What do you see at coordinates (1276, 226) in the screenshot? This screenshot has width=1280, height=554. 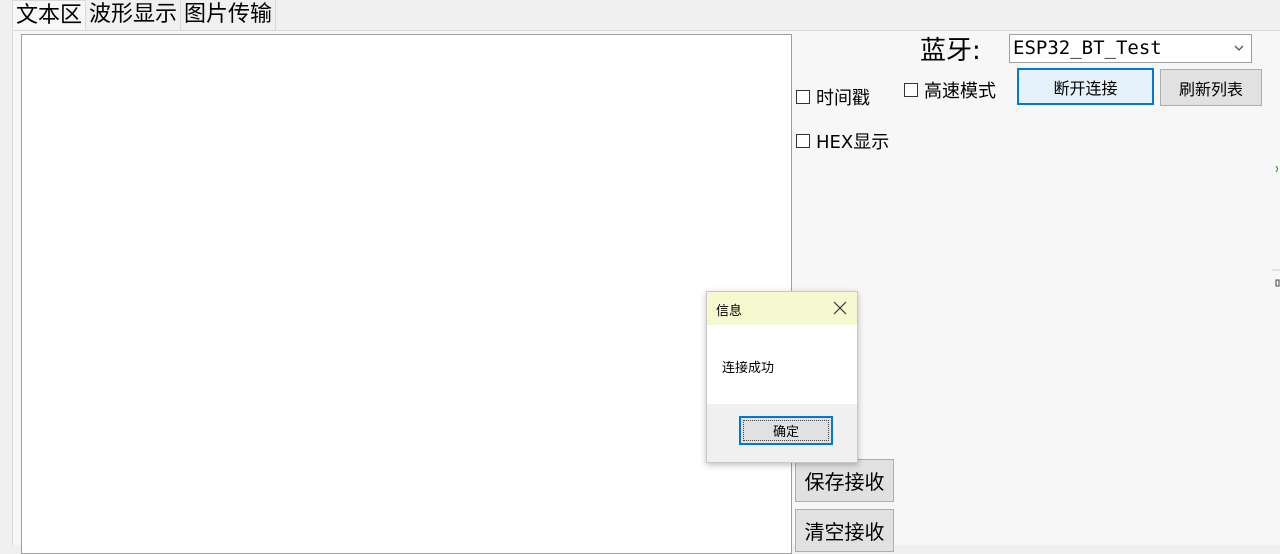 I see `window-edge-fragment` at bounding box center [1276, 226].